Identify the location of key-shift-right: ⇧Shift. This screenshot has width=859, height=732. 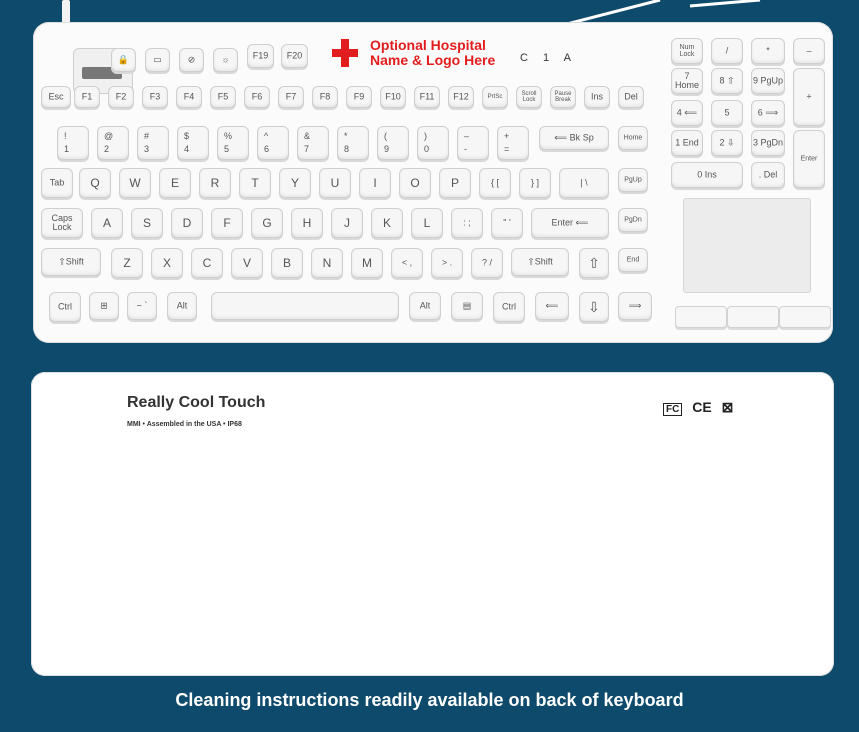
(540, 262).